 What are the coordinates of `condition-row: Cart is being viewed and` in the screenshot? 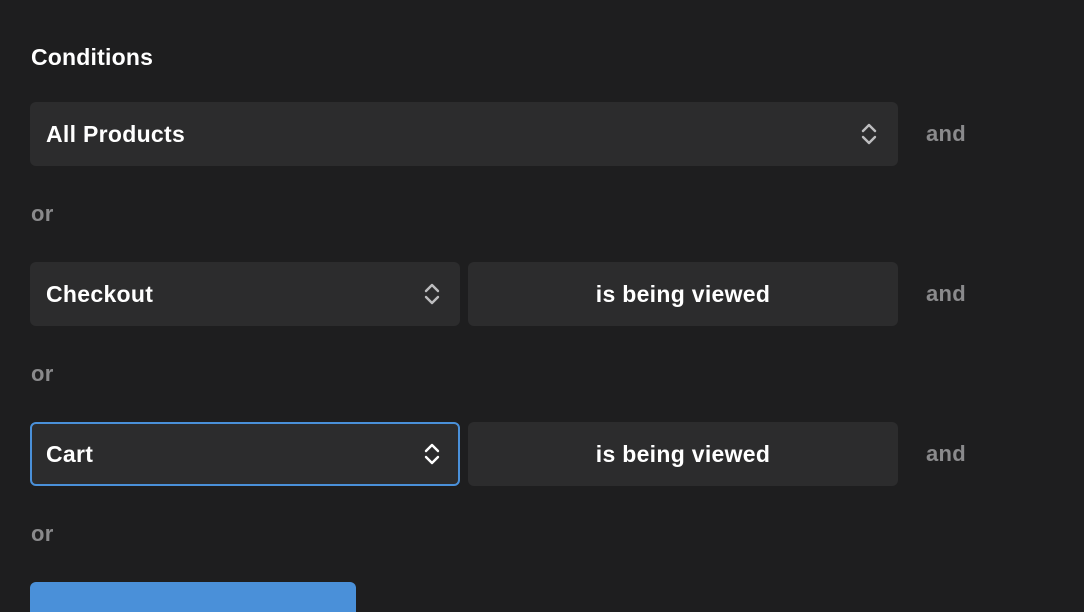 It's located at (550, 454).